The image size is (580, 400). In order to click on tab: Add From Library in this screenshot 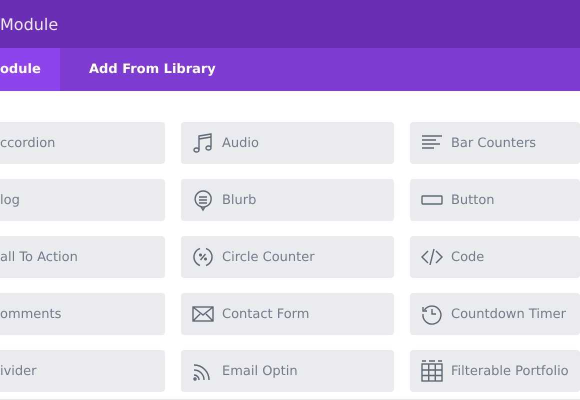, I will do `click(152, 69)`.